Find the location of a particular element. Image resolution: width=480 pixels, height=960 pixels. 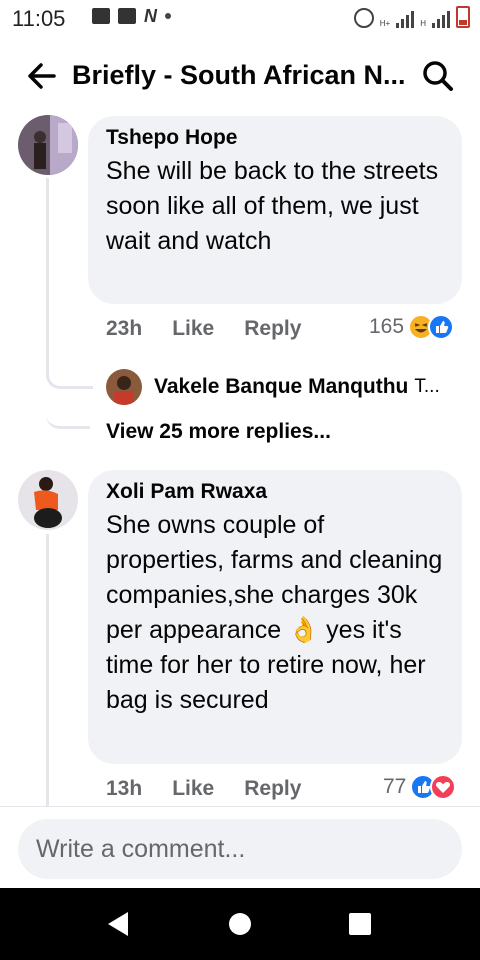

recents-icon is located at coordinates (360, 924).